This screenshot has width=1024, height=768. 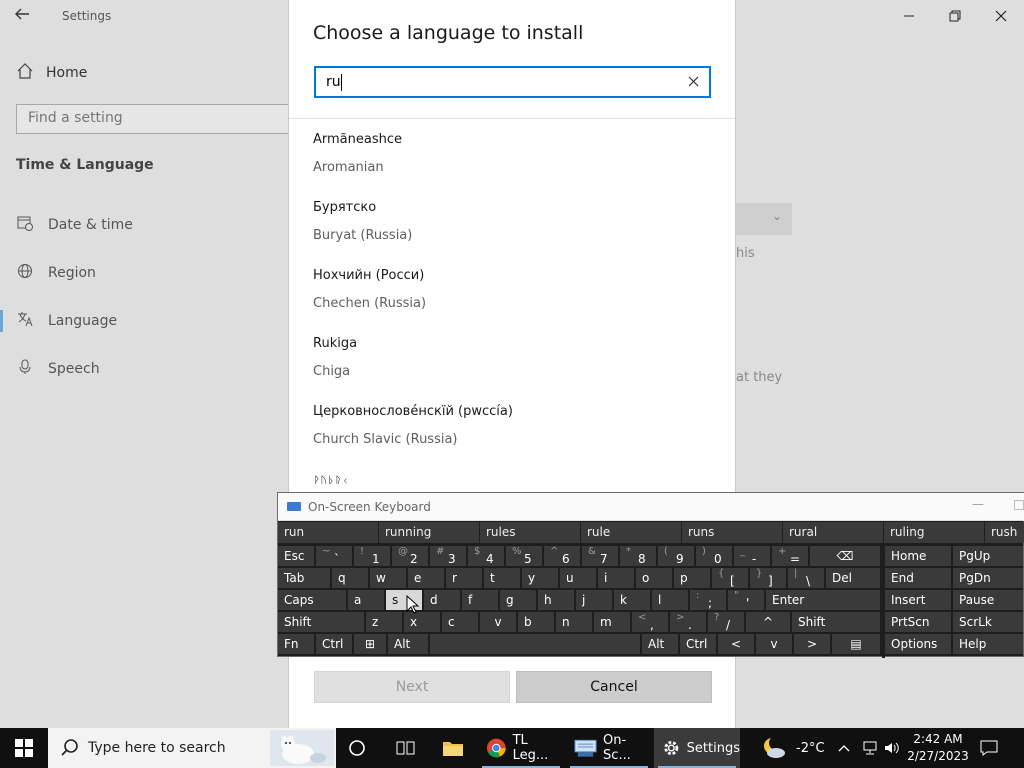 What do you see at coordinates (74, 225) in the screenshot?
I see `sidebar-item-date-time: Date & time` at bounding box center [74, 225].